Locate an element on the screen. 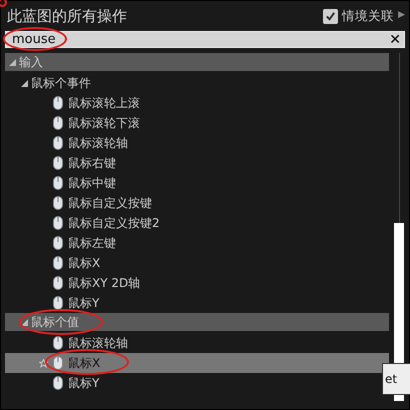 Image resolution: width=410 pixels, height=410 pixels. tooltip: et is located at coordinates (396, 379).